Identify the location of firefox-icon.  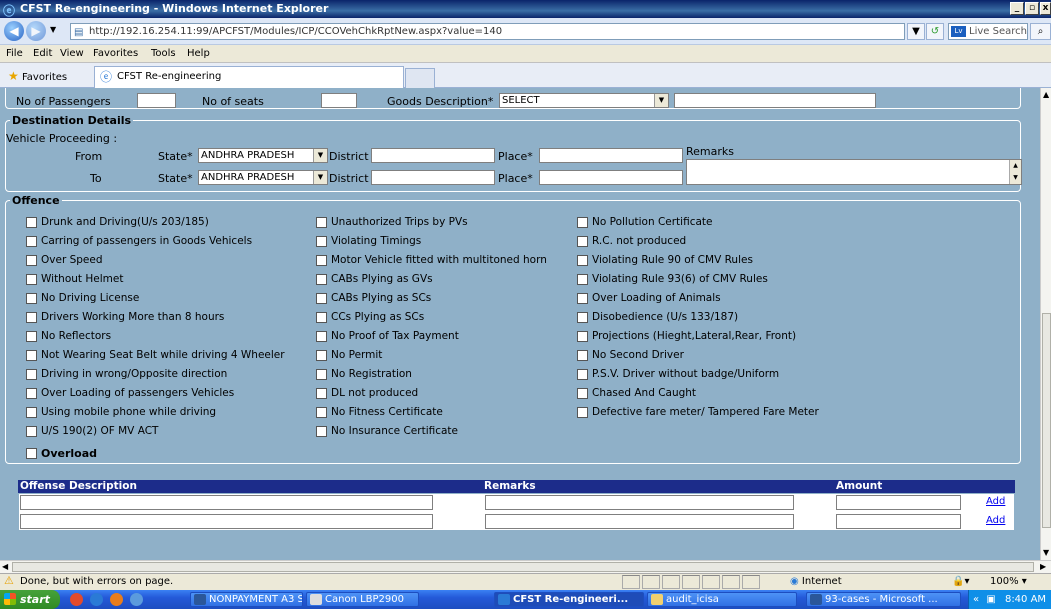
(116, 599).